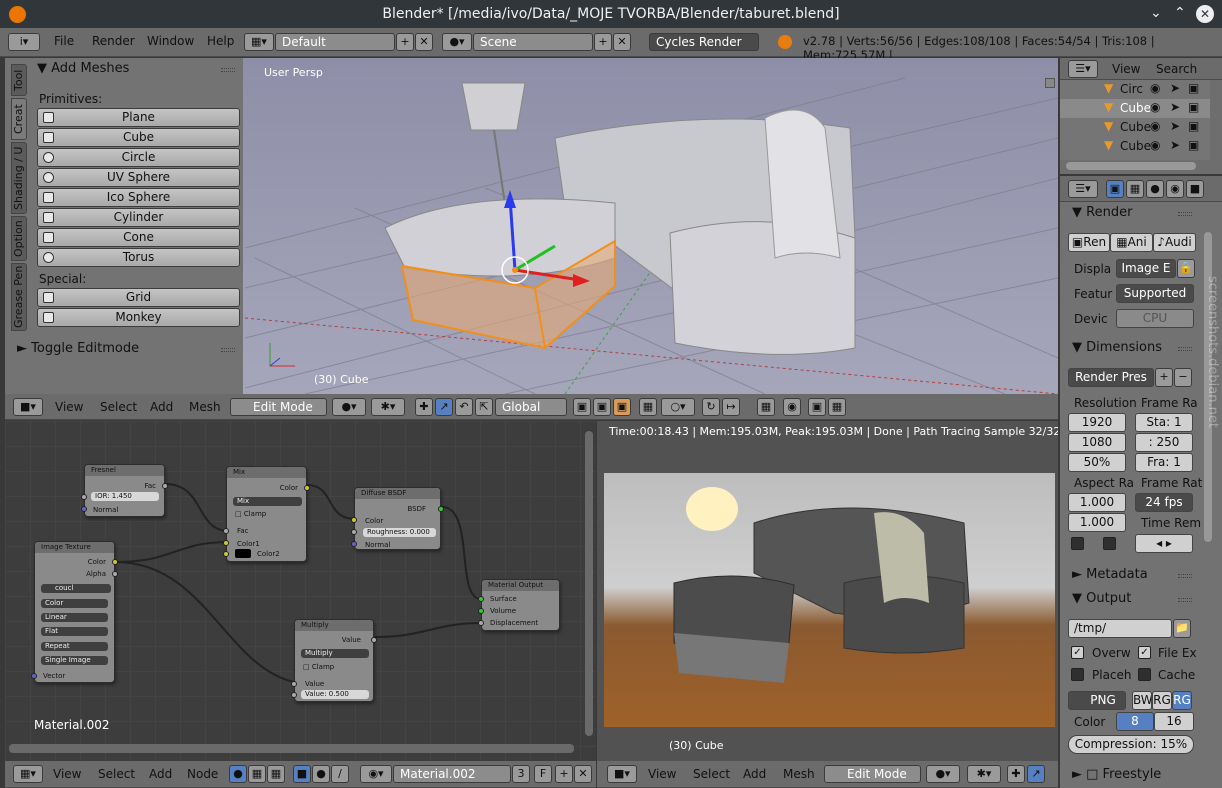 The width and height of the screenshot is (1222, 788). Describe the element at coordinates (1144, 652) in the screenshot. I see `file-extensions-checkbox: ✓` at that location.